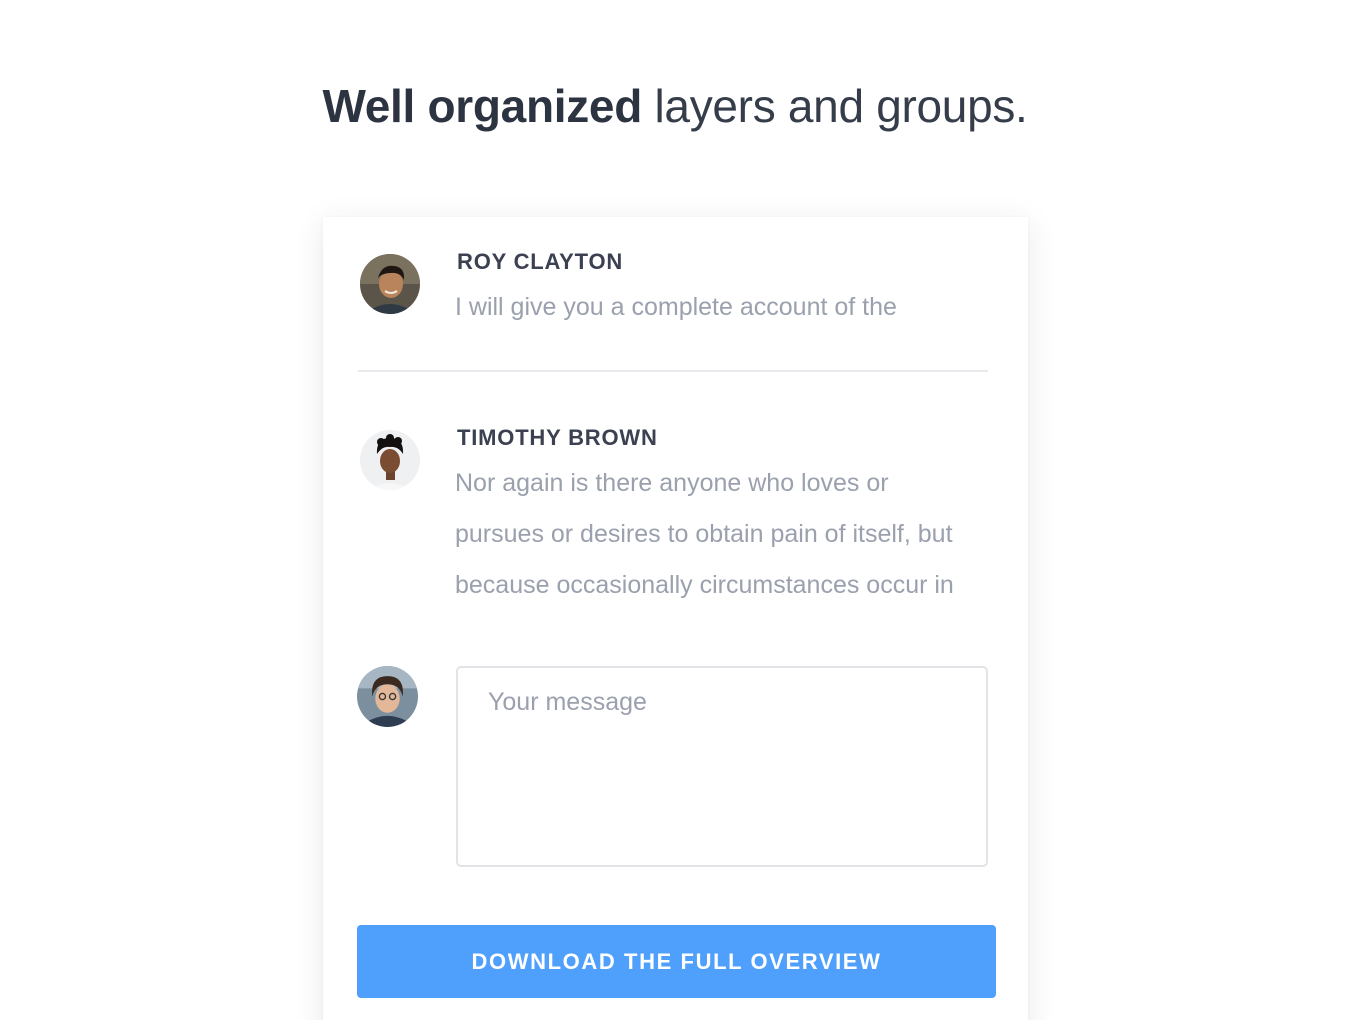 This screenshot has width=1350, height=1020. I want to click on divider, so click(673, 371).